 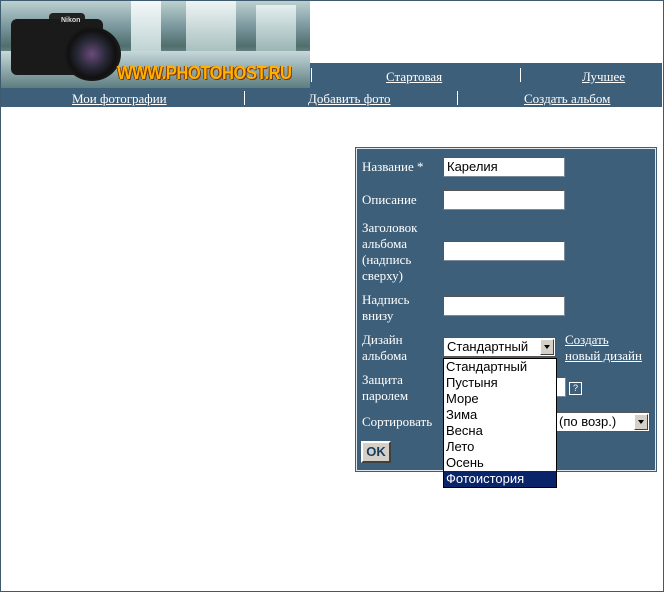 What do you see at coordinates (386, 299) in the screenshot?
I see `footer-label-line1: Надпись` at bounding box center [386, 299].